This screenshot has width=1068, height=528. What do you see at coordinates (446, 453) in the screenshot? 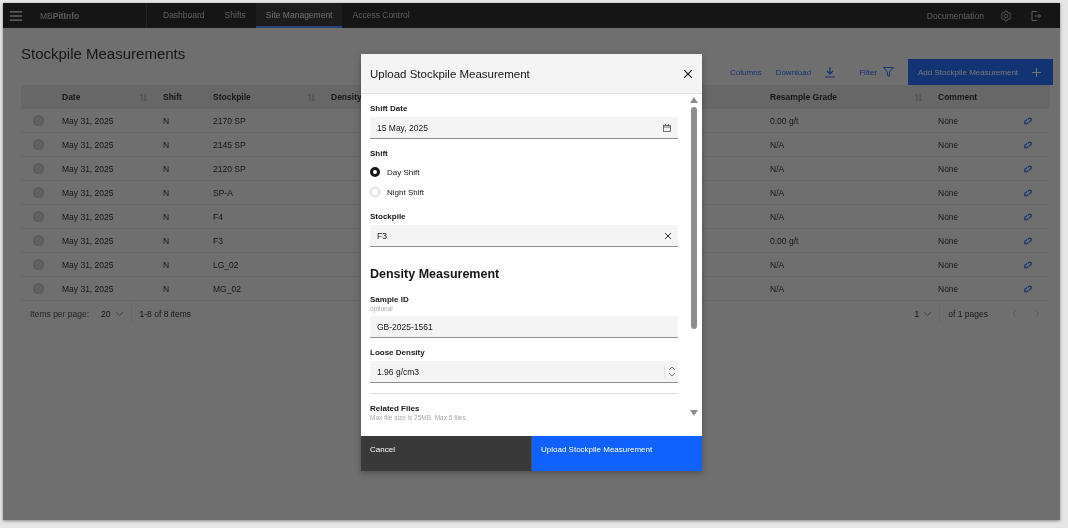
I see `cancel-button: Cancel` at bounding box center [446, 453].